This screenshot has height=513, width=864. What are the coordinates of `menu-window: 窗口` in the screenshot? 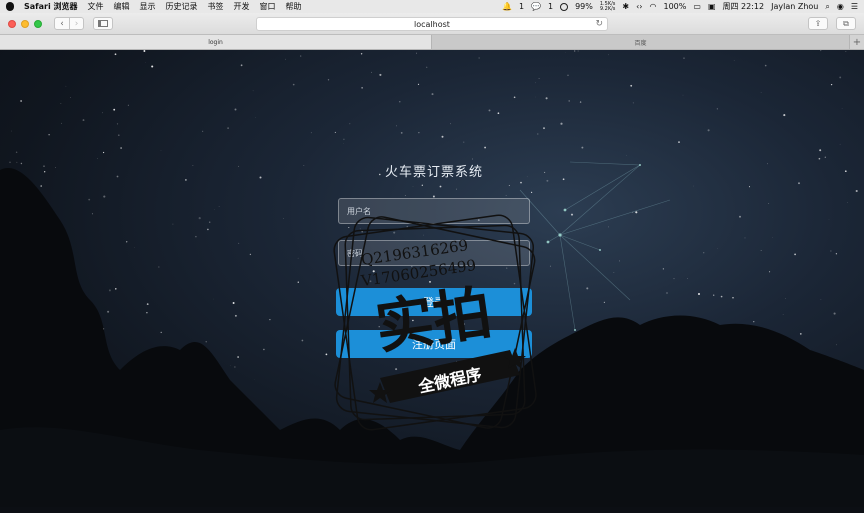 It's located at (268, 6).